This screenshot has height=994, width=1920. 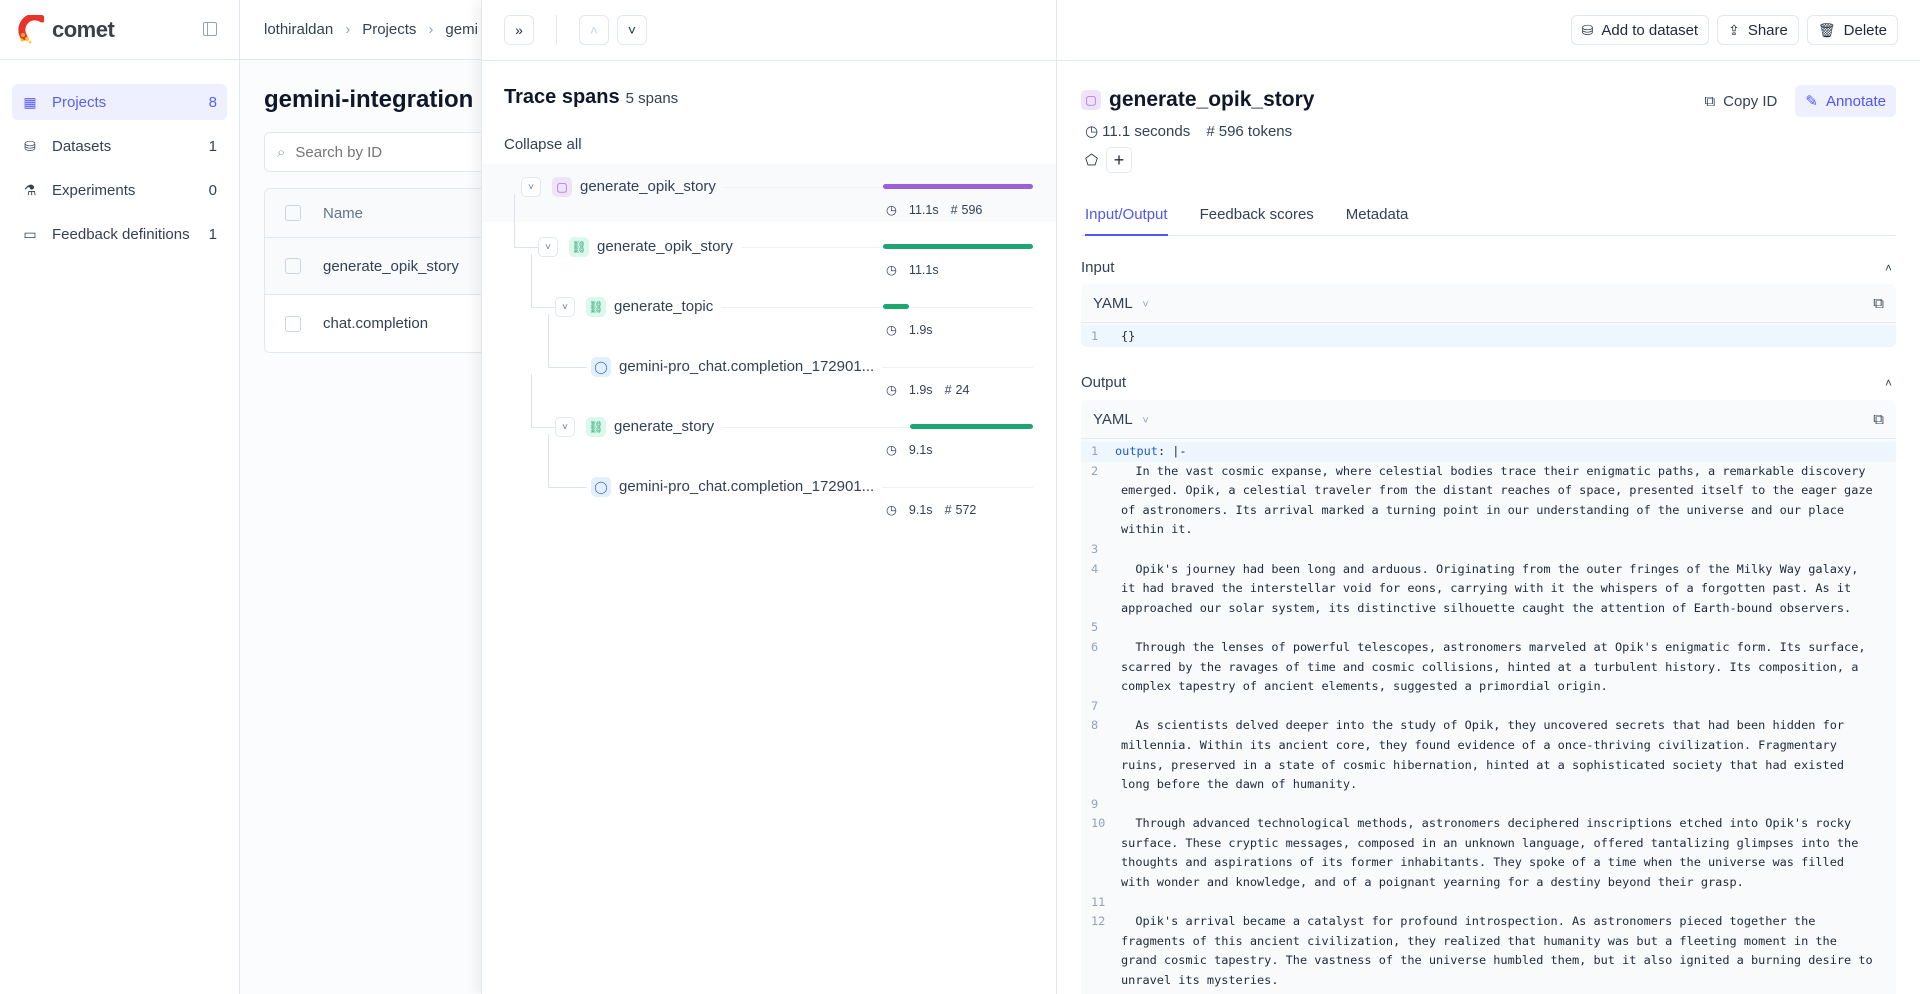 I want to click on share-button: ⇪ Share, so click(x=1758, y=30).